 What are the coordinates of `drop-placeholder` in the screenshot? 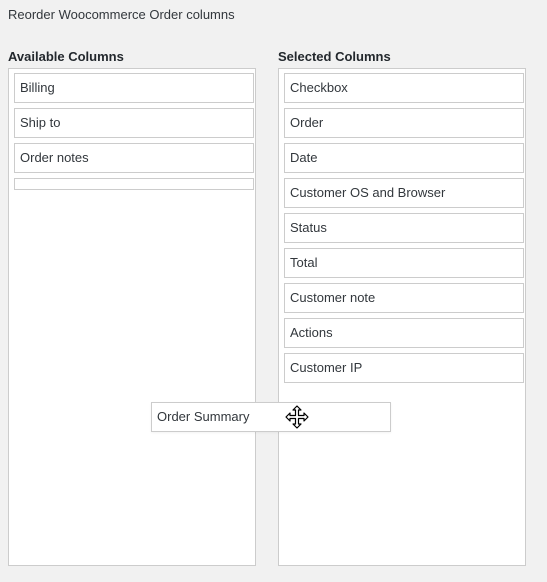 It's located at (134, 184).